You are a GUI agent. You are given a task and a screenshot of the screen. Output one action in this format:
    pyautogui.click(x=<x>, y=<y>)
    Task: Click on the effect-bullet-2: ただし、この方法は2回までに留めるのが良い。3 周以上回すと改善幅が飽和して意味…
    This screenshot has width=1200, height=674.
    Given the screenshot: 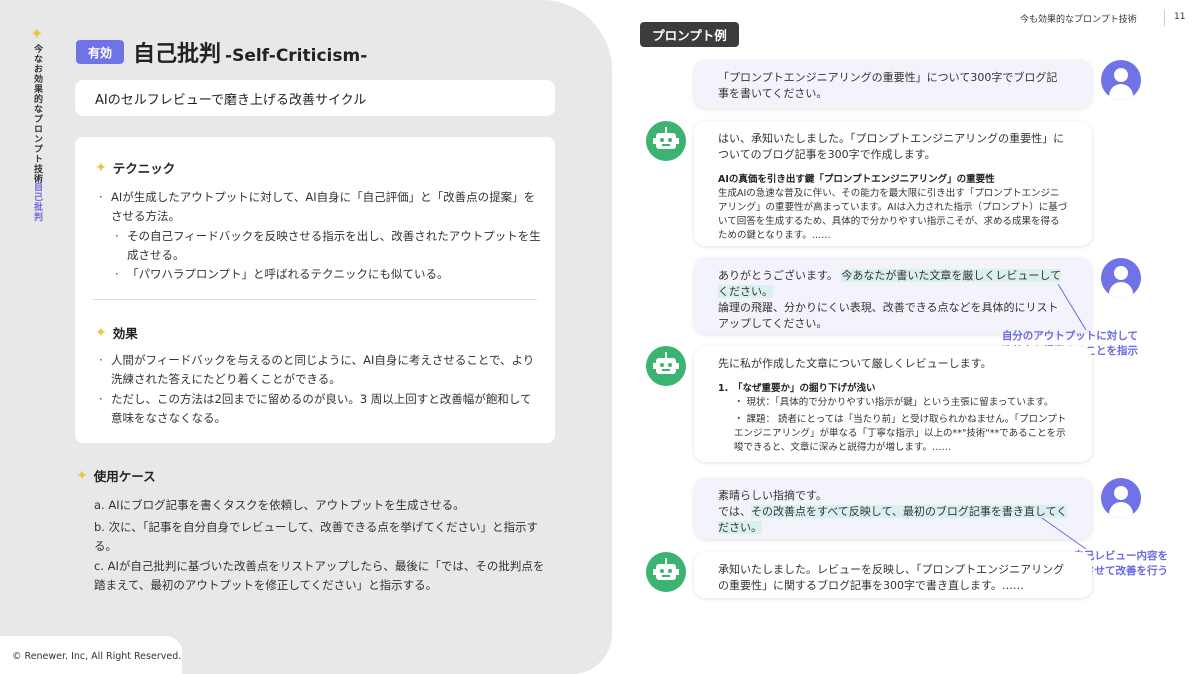 What is the action you would take?
    pyautogui.click(x=321, y=408)
    